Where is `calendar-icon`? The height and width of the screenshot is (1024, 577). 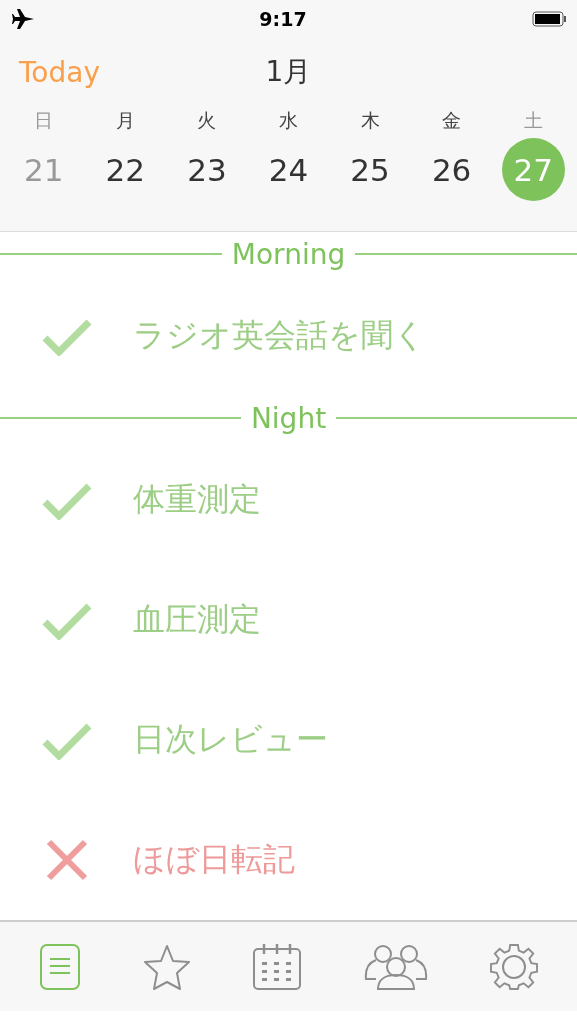
calendar-icon is located at coordinates (277, 966).